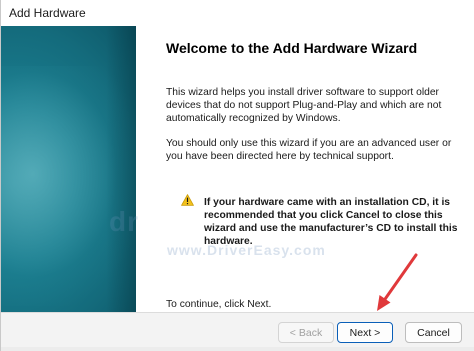  What do you see at coordinates (433, 332) in the screenshot?
I see `cancel-button: Cancel` at bounding box center [433, 332].